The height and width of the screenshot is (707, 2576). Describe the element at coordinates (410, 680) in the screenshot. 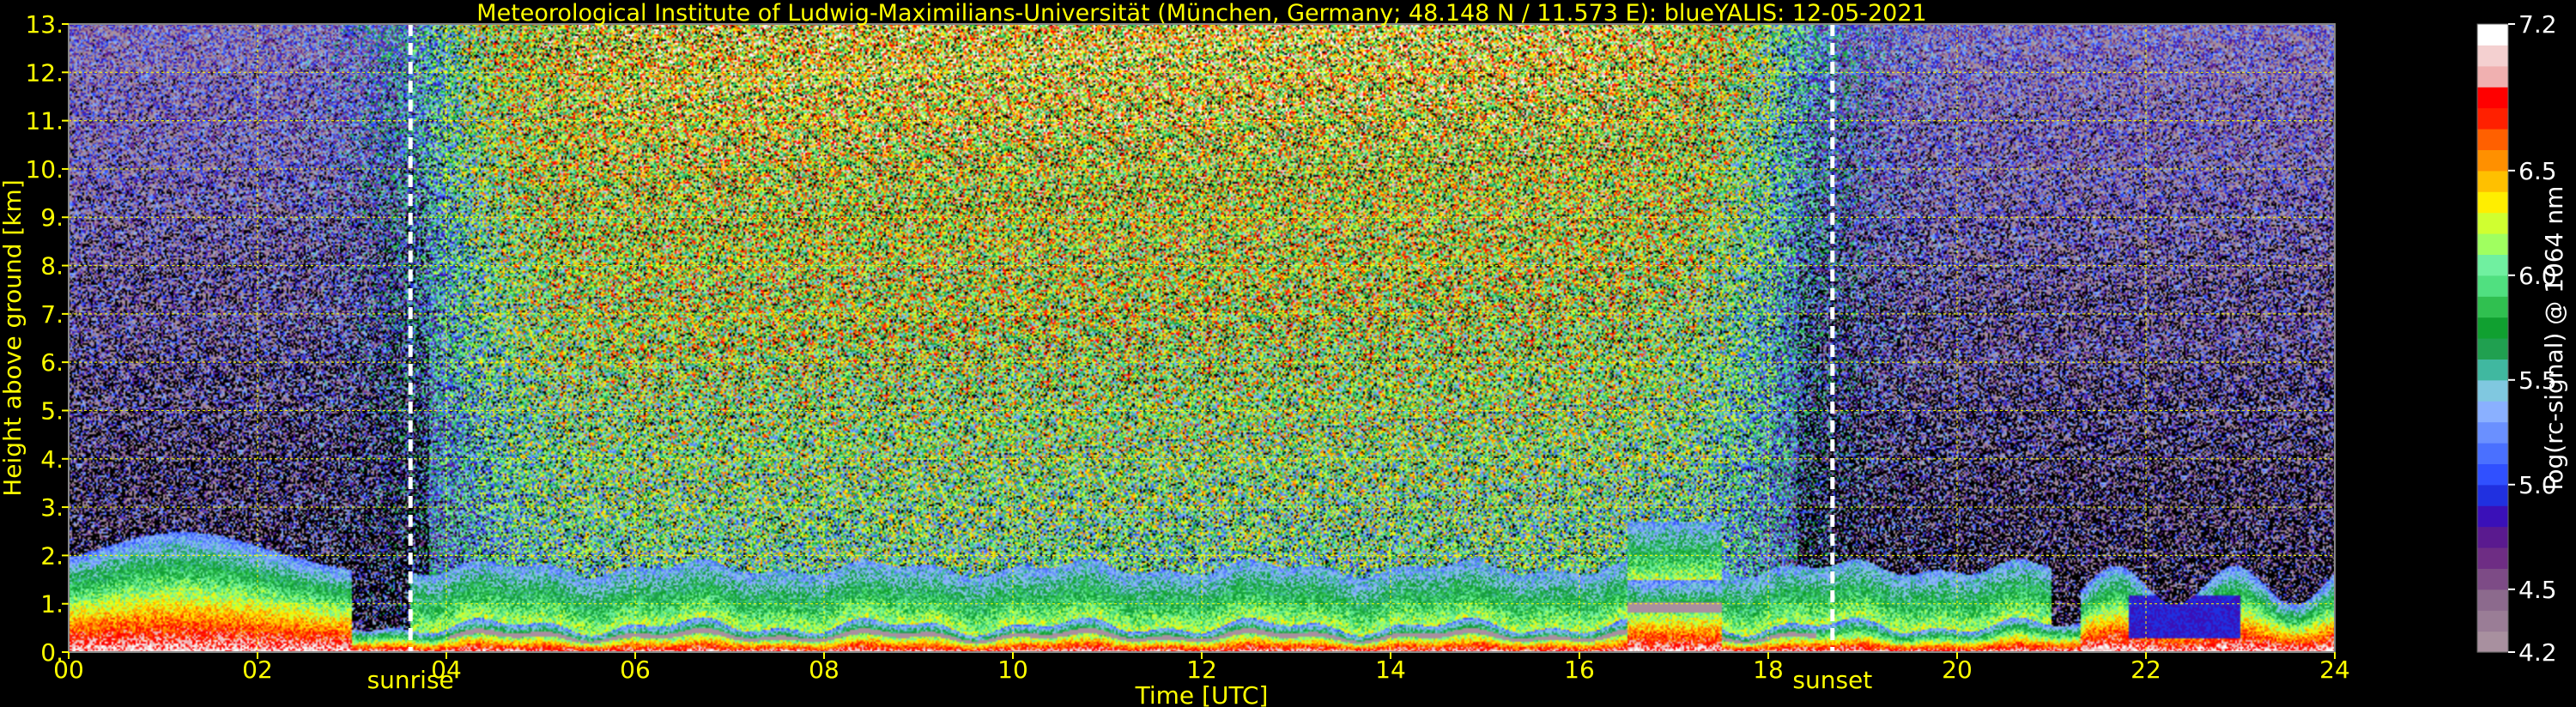

I see `annotation-label: sunrise` at that location.